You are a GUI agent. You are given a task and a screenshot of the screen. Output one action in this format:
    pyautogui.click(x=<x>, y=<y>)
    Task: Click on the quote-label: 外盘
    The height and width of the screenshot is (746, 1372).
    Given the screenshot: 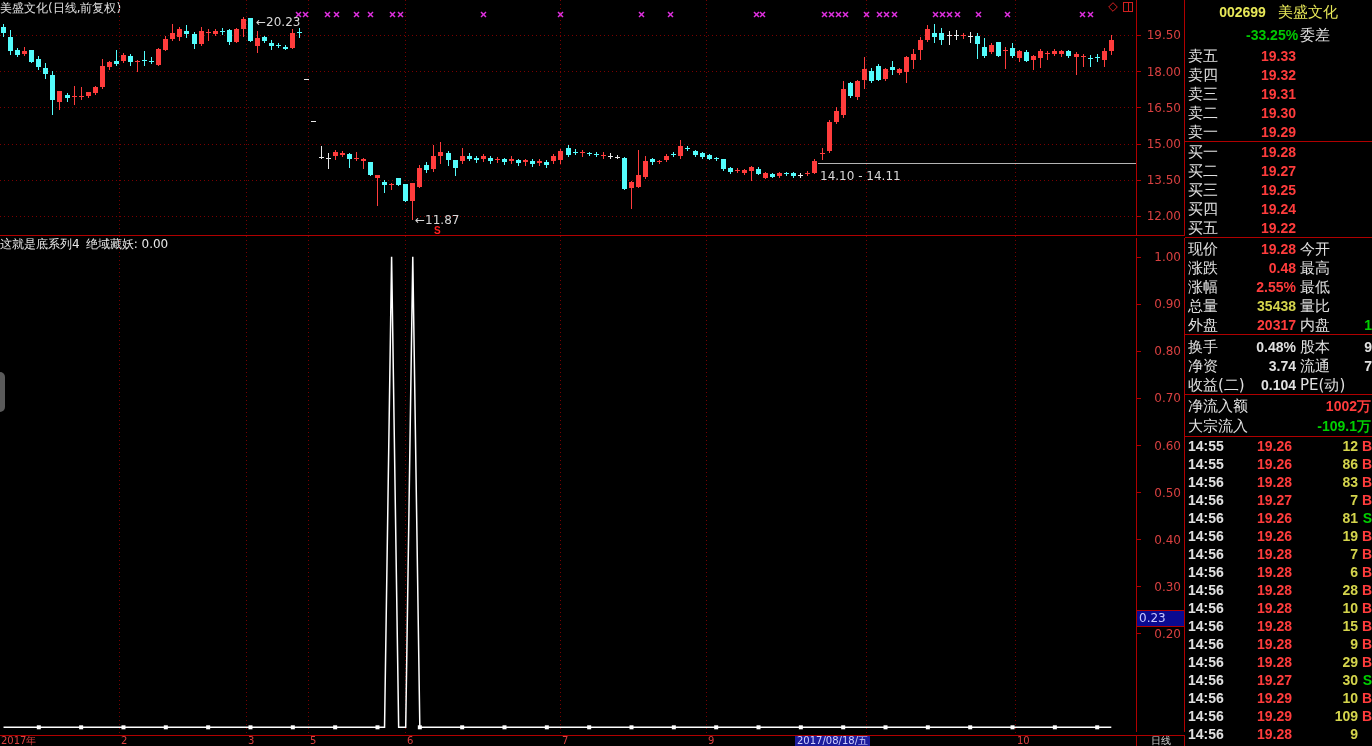 What is the action you would take?
    pyautogui.click(x=1203, y=324)
    